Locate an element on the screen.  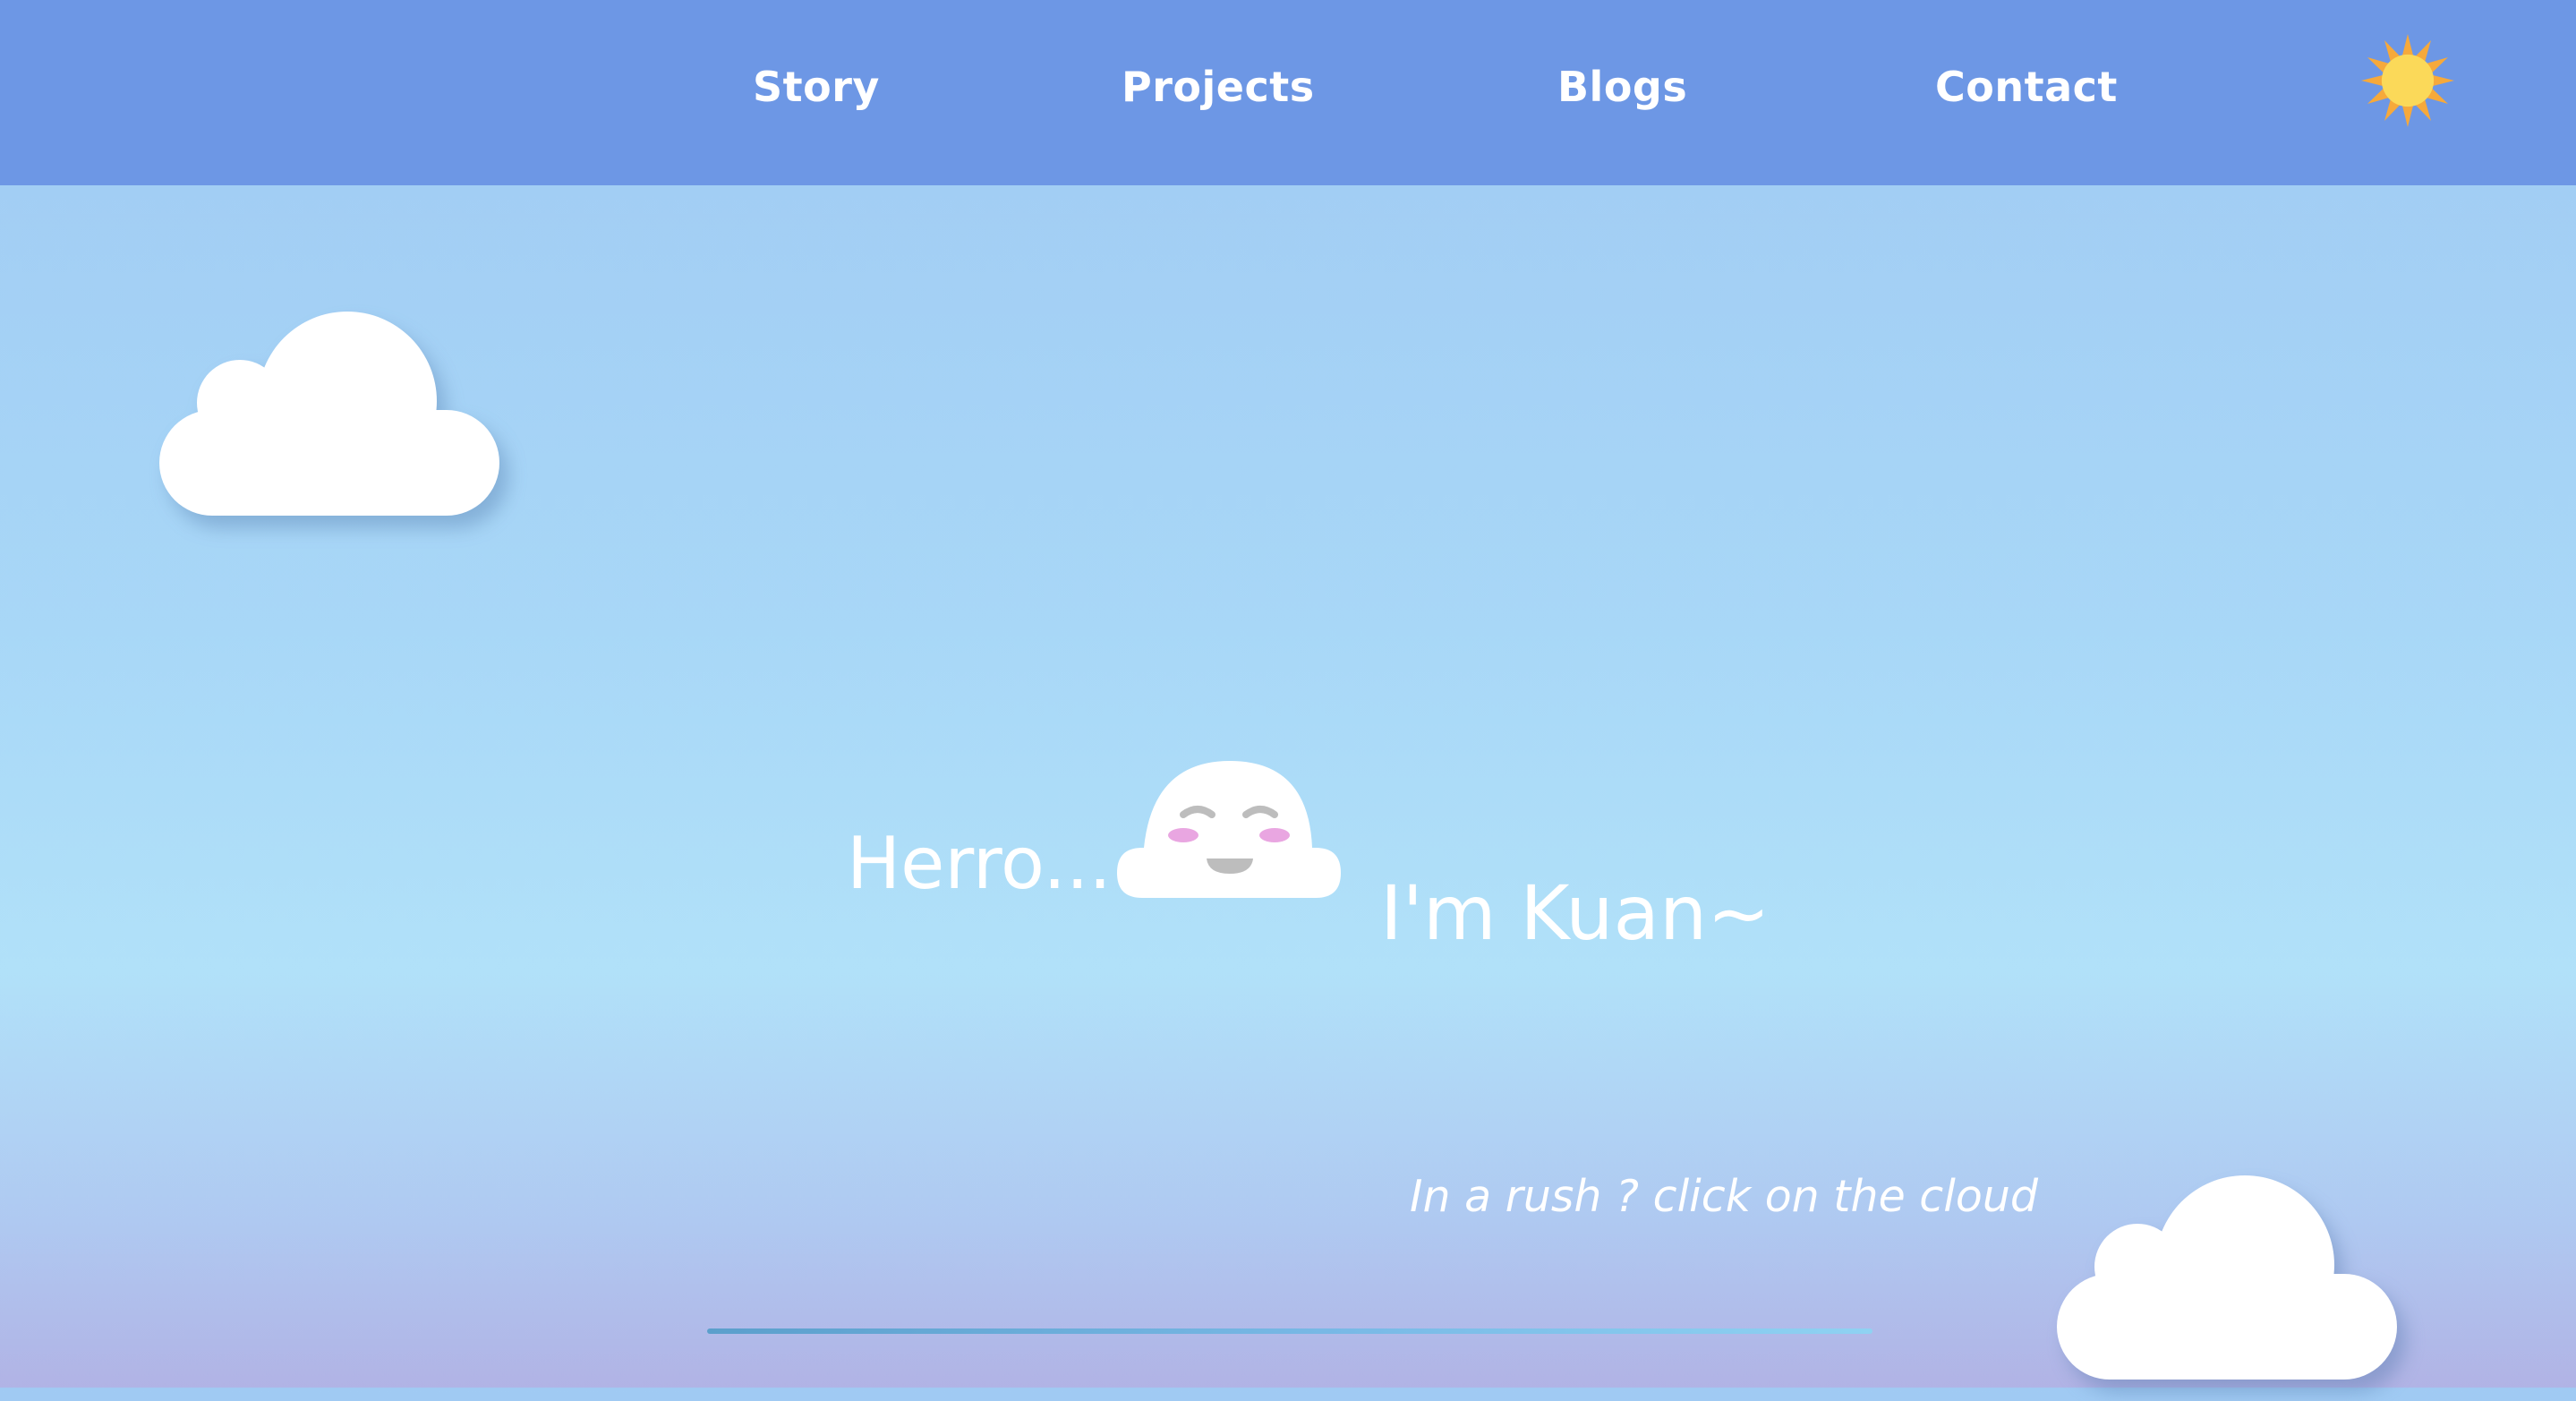
nav-projects-link: Projects is located at coordinates (1218, 87).